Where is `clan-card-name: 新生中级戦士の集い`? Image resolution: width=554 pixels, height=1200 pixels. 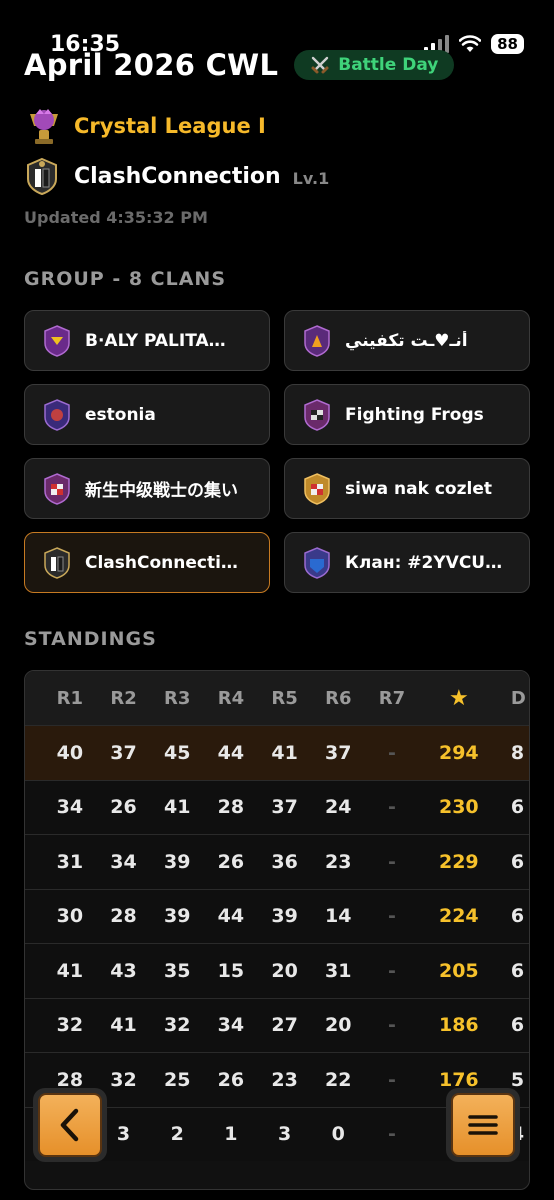
clan-card-name: 新生中级戦士の集い is located at coordinates (161, 491).